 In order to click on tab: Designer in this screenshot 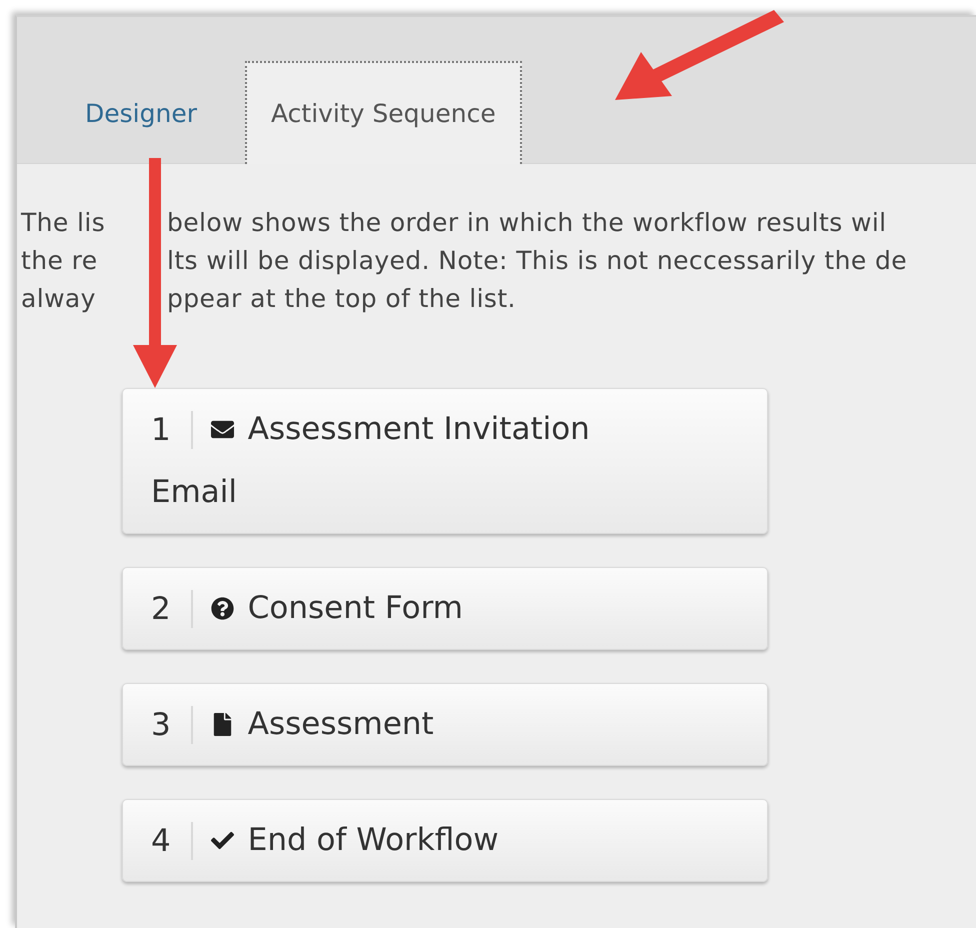, I will do `click(141, 112)`.